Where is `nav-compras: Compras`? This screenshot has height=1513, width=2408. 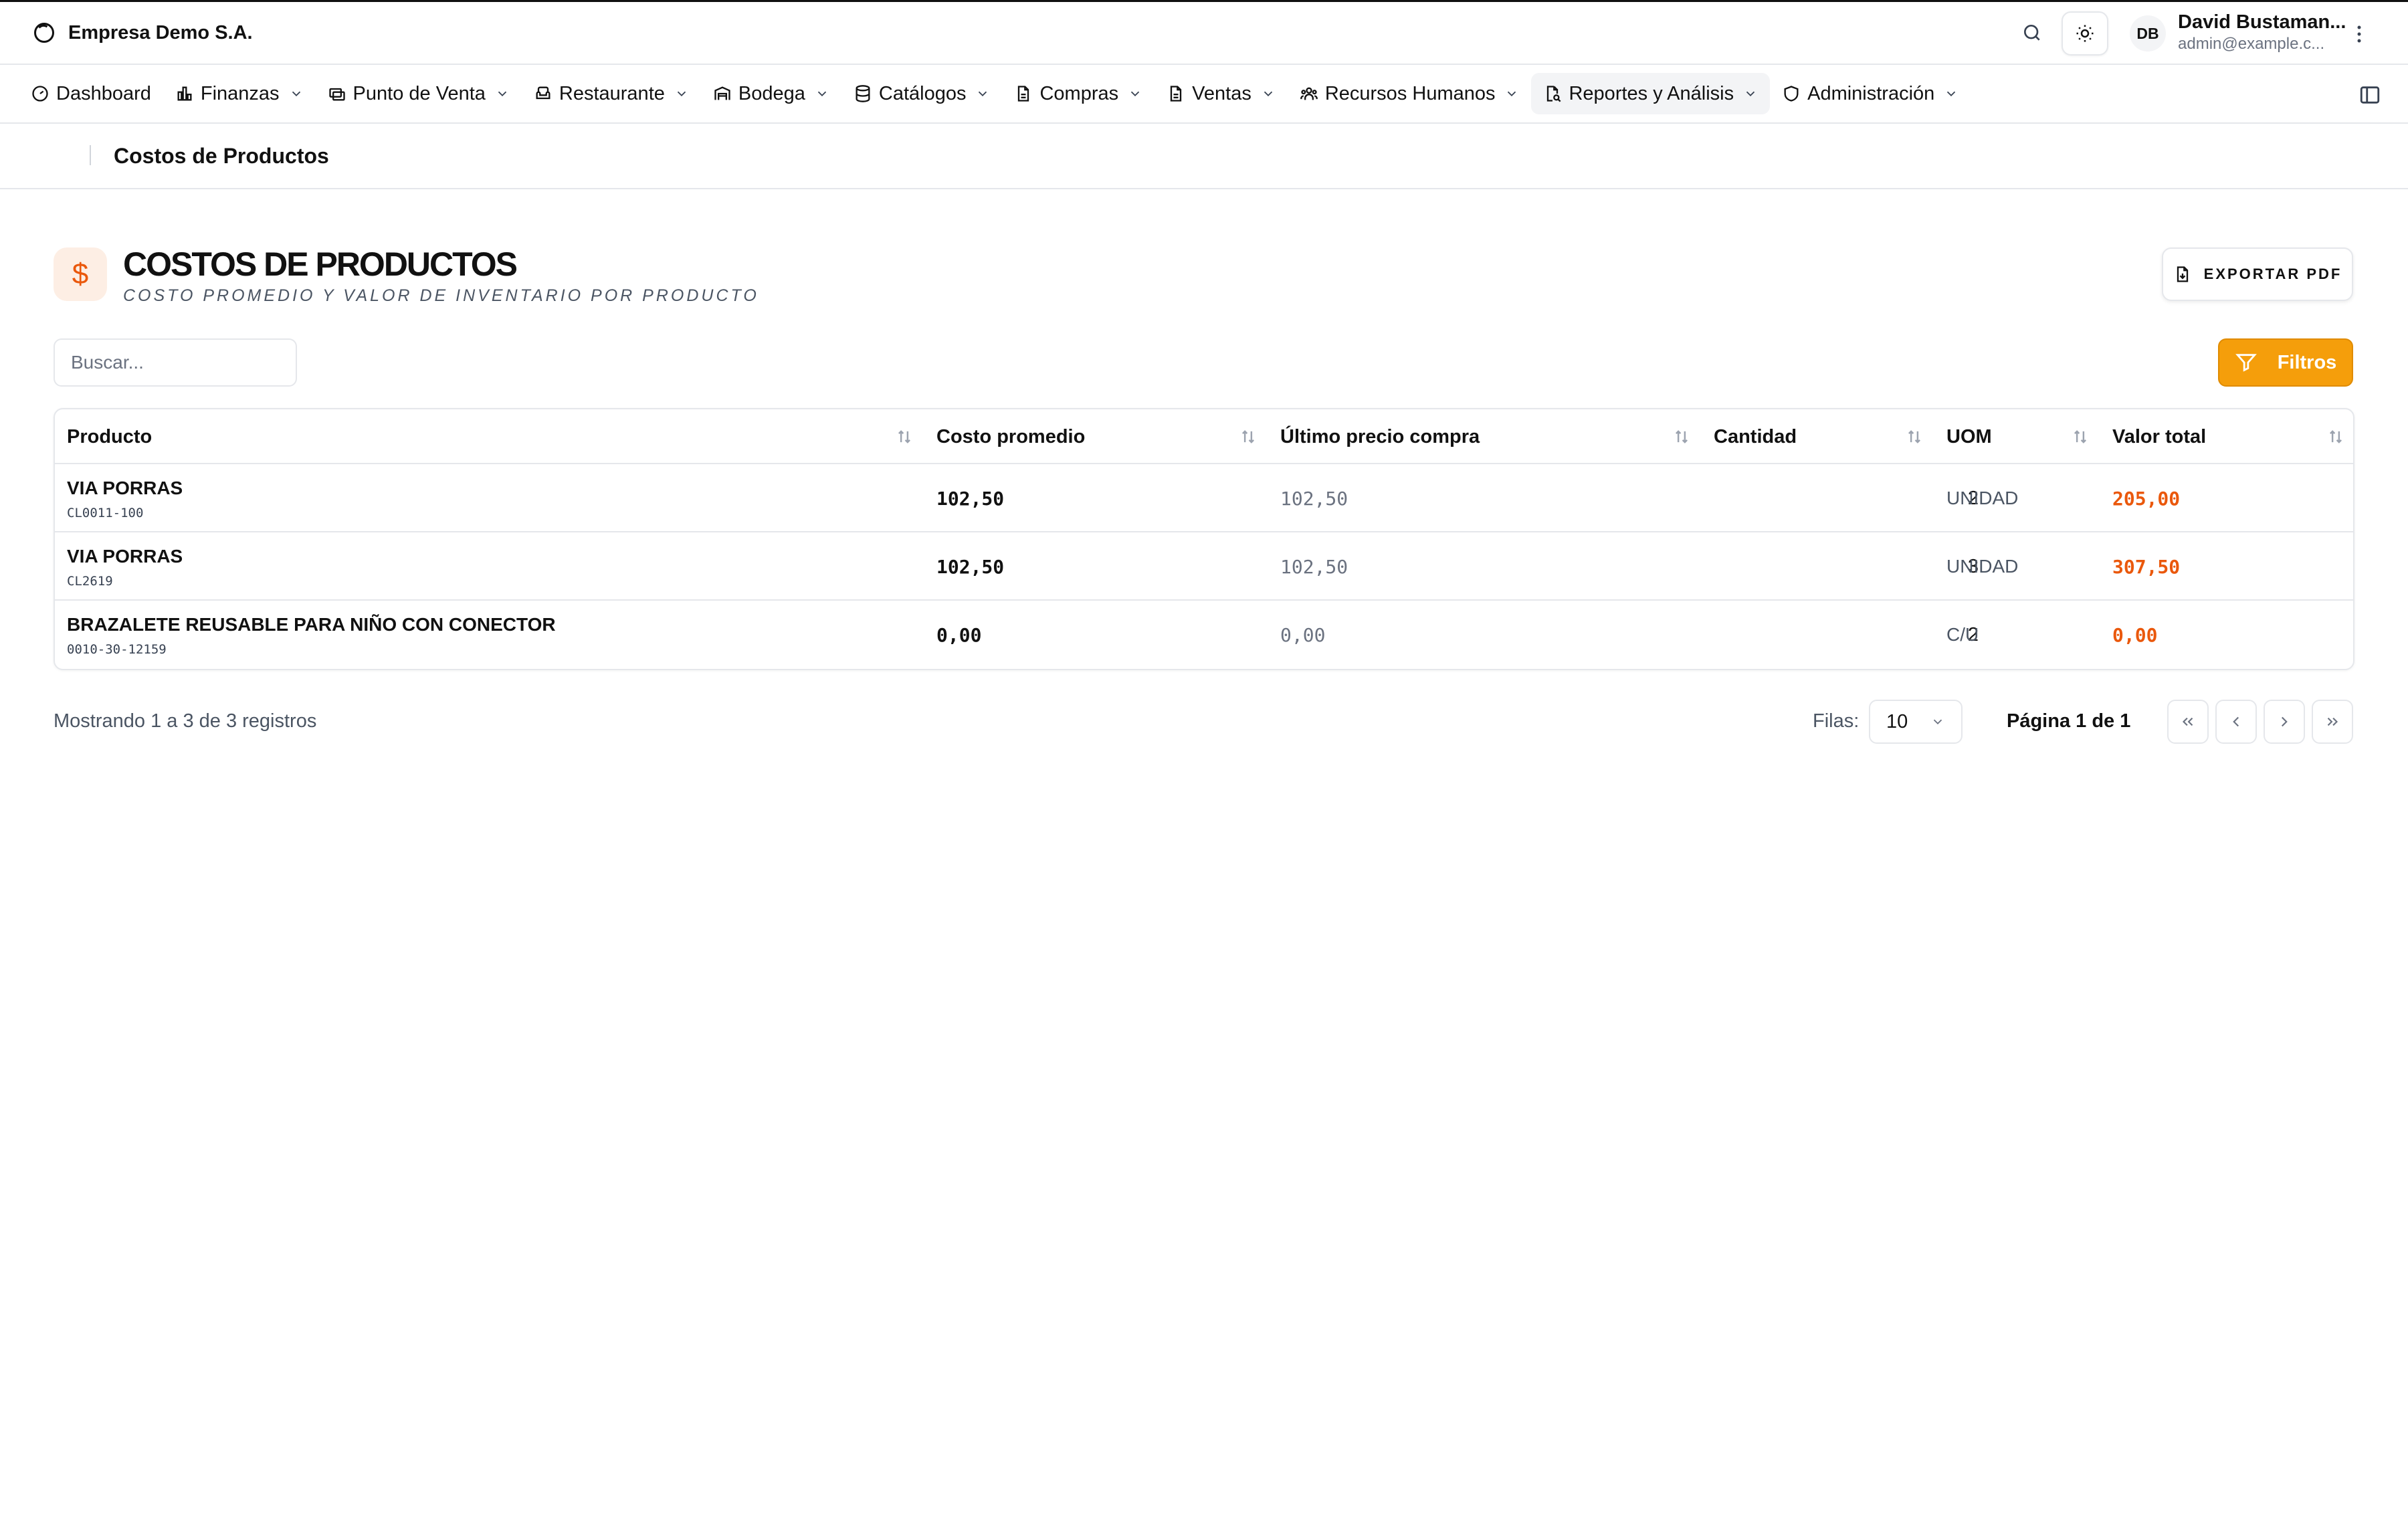
nav-compras: Compras is located at coordinates (1078, 93).